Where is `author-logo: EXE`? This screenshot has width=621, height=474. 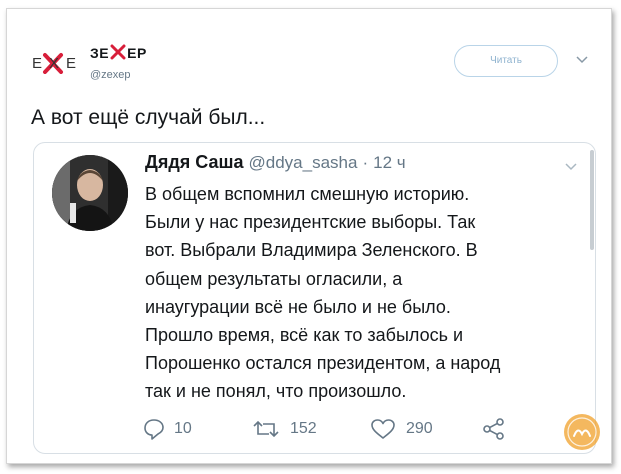
author-logo: EXE is located at coordinates (57, 64).